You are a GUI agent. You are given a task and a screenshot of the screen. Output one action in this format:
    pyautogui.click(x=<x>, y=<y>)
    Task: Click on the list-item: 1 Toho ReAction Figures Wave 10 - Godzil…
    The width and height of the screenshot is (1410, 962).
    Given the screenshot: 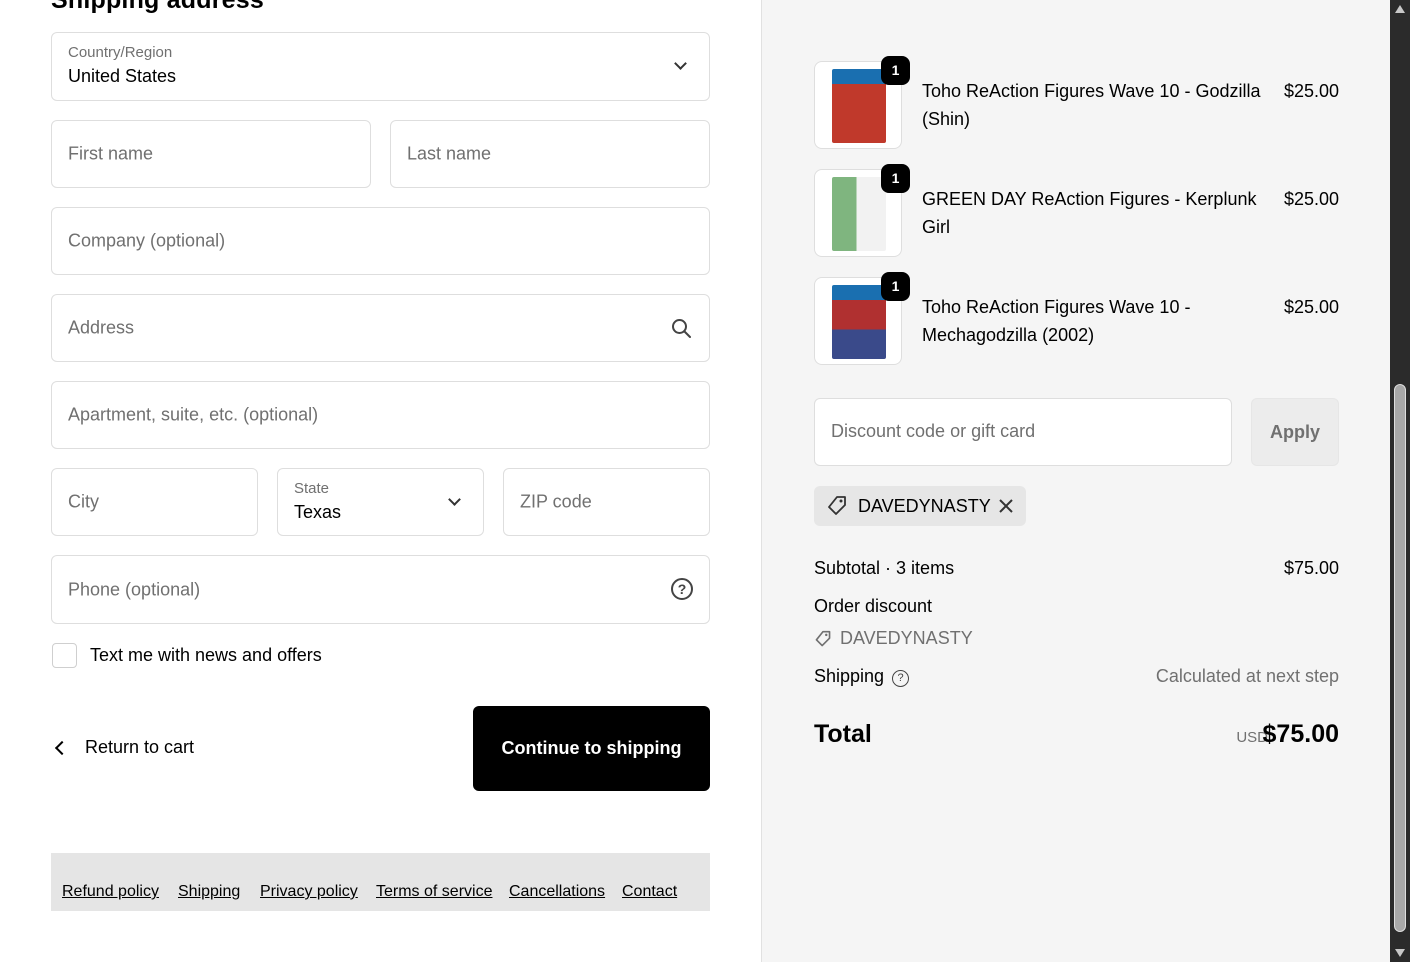 What is the action you would take?
    pyautogui.click(x=1076, y=102)
    